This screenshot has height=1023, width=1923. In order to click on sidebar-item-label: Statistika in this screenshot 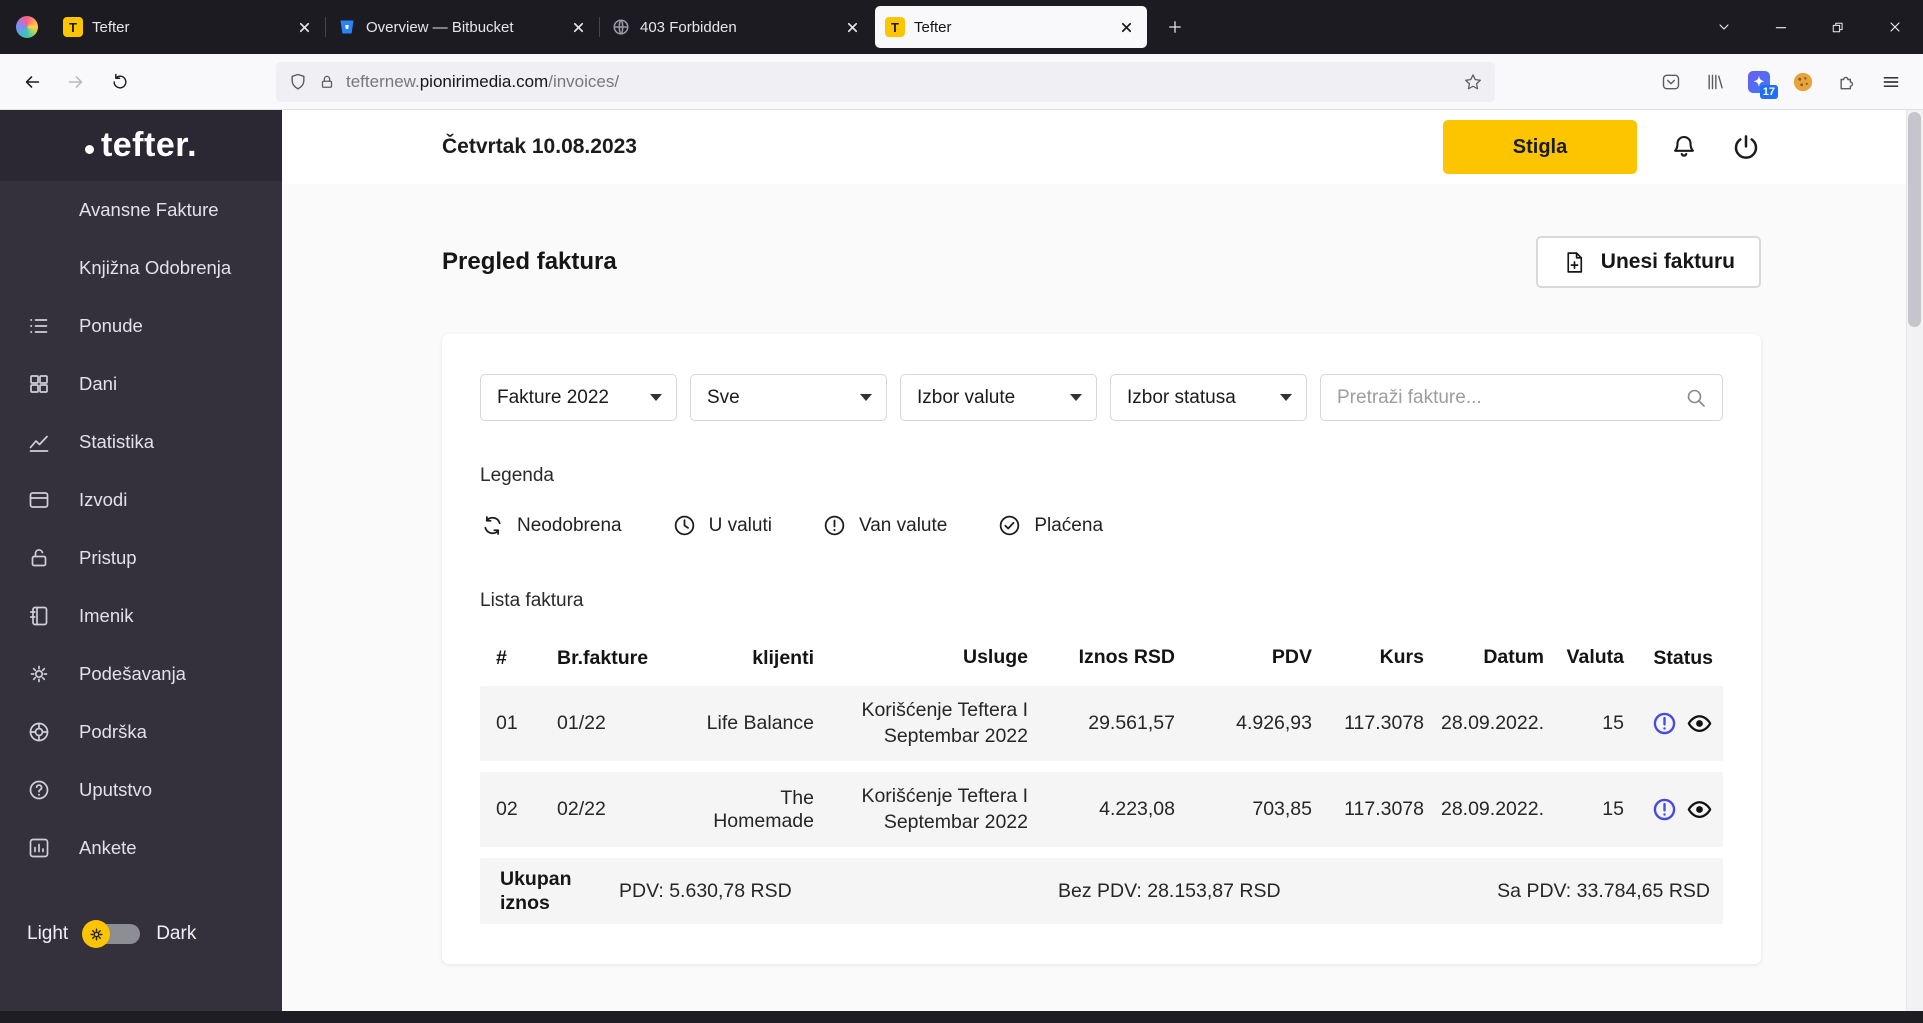, I will do `click(117, 441)`.